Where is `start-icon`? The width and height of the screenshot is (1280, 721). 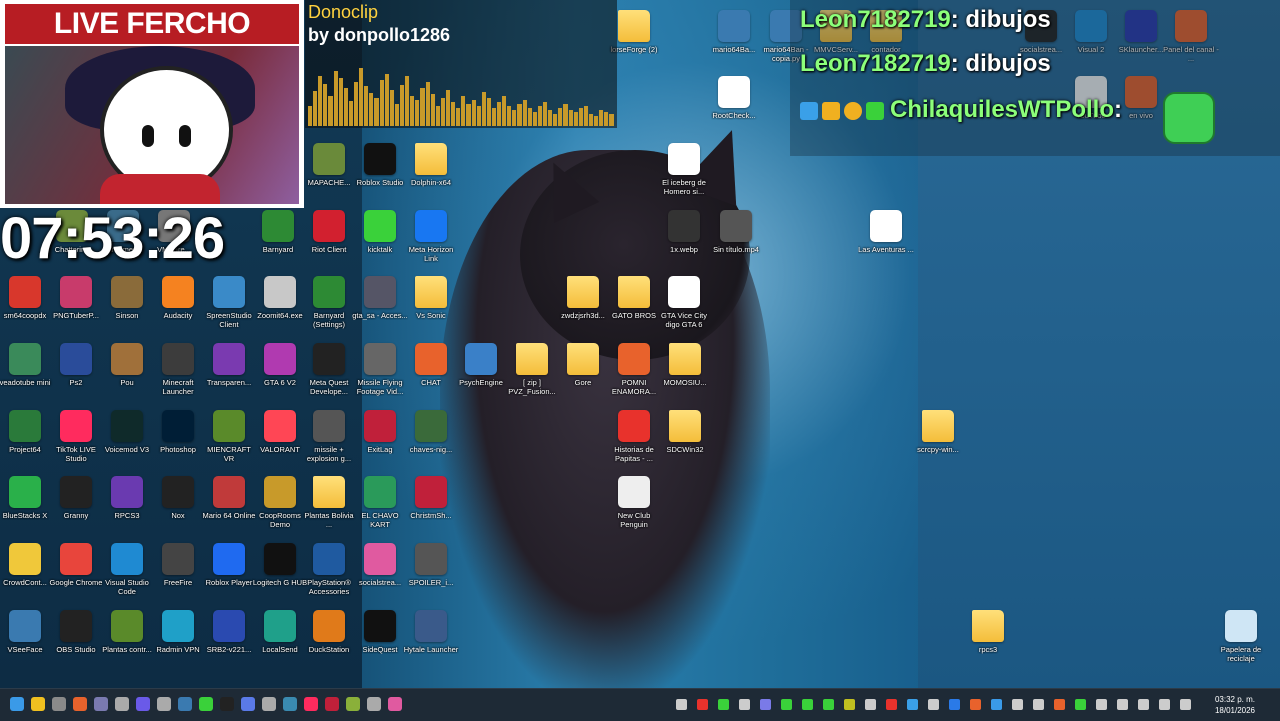
start-icon is located at coordinates (17, 704).